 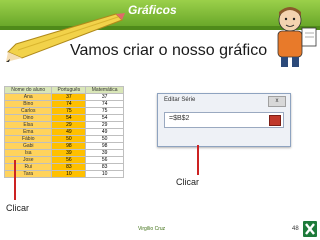 I want to click on cell-portugues: 49, so click(x=69, y=132).